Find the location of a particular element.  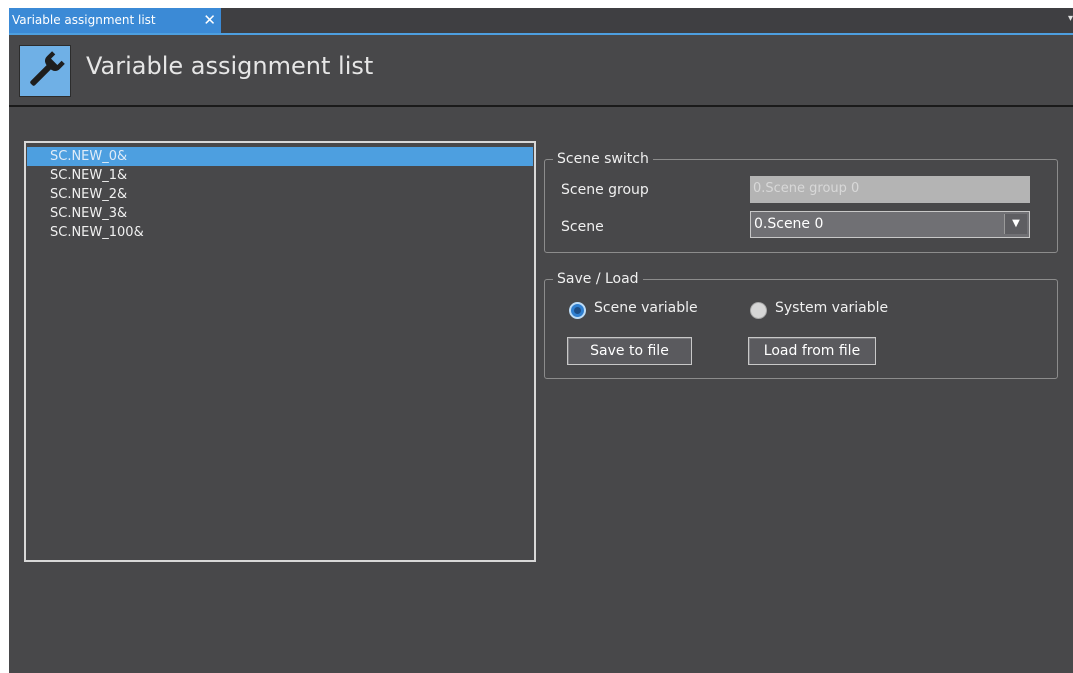

scene-label: Scene is located at coordinates (582, 227).